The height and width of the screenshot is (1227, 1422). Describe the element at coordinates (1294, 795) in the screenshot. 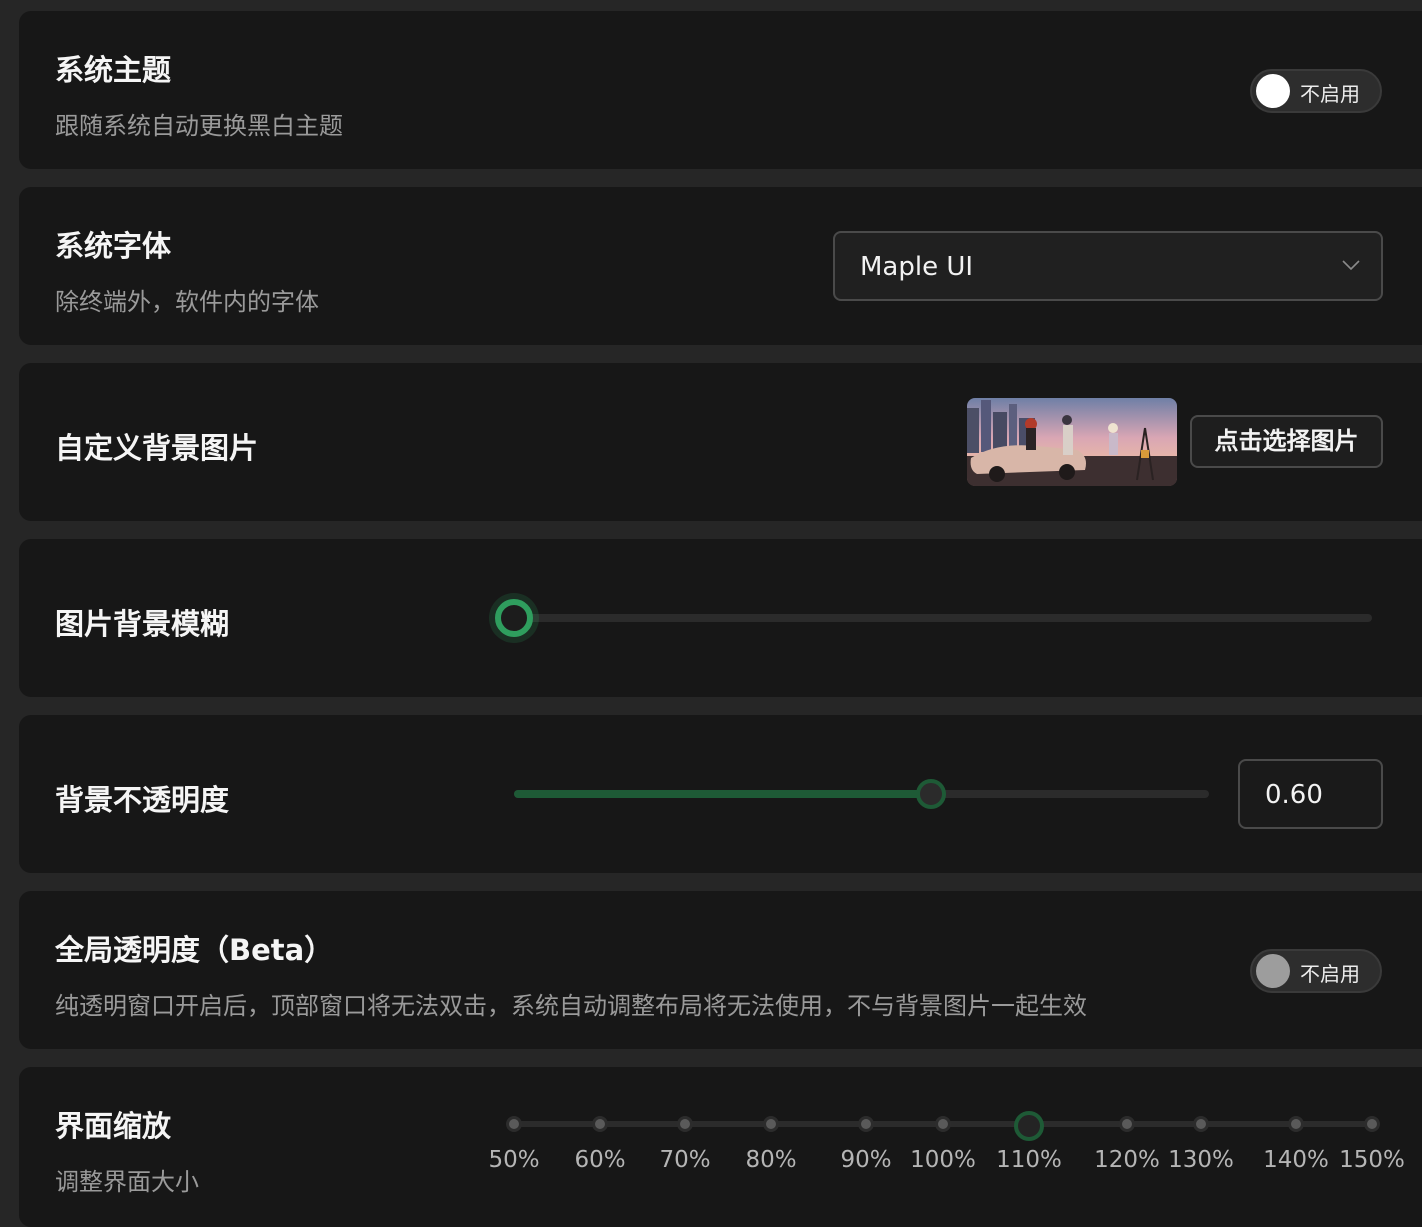

I see `opacity-value: 0.60` at that location.